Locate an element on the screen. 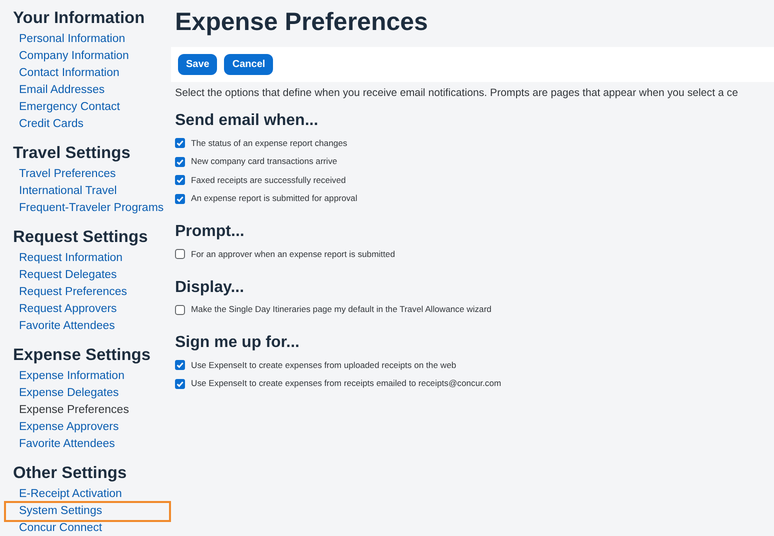 This screenshot has height=536, width=774. sidebar-link: Travel Preferences is located at coordinates (87, 174).